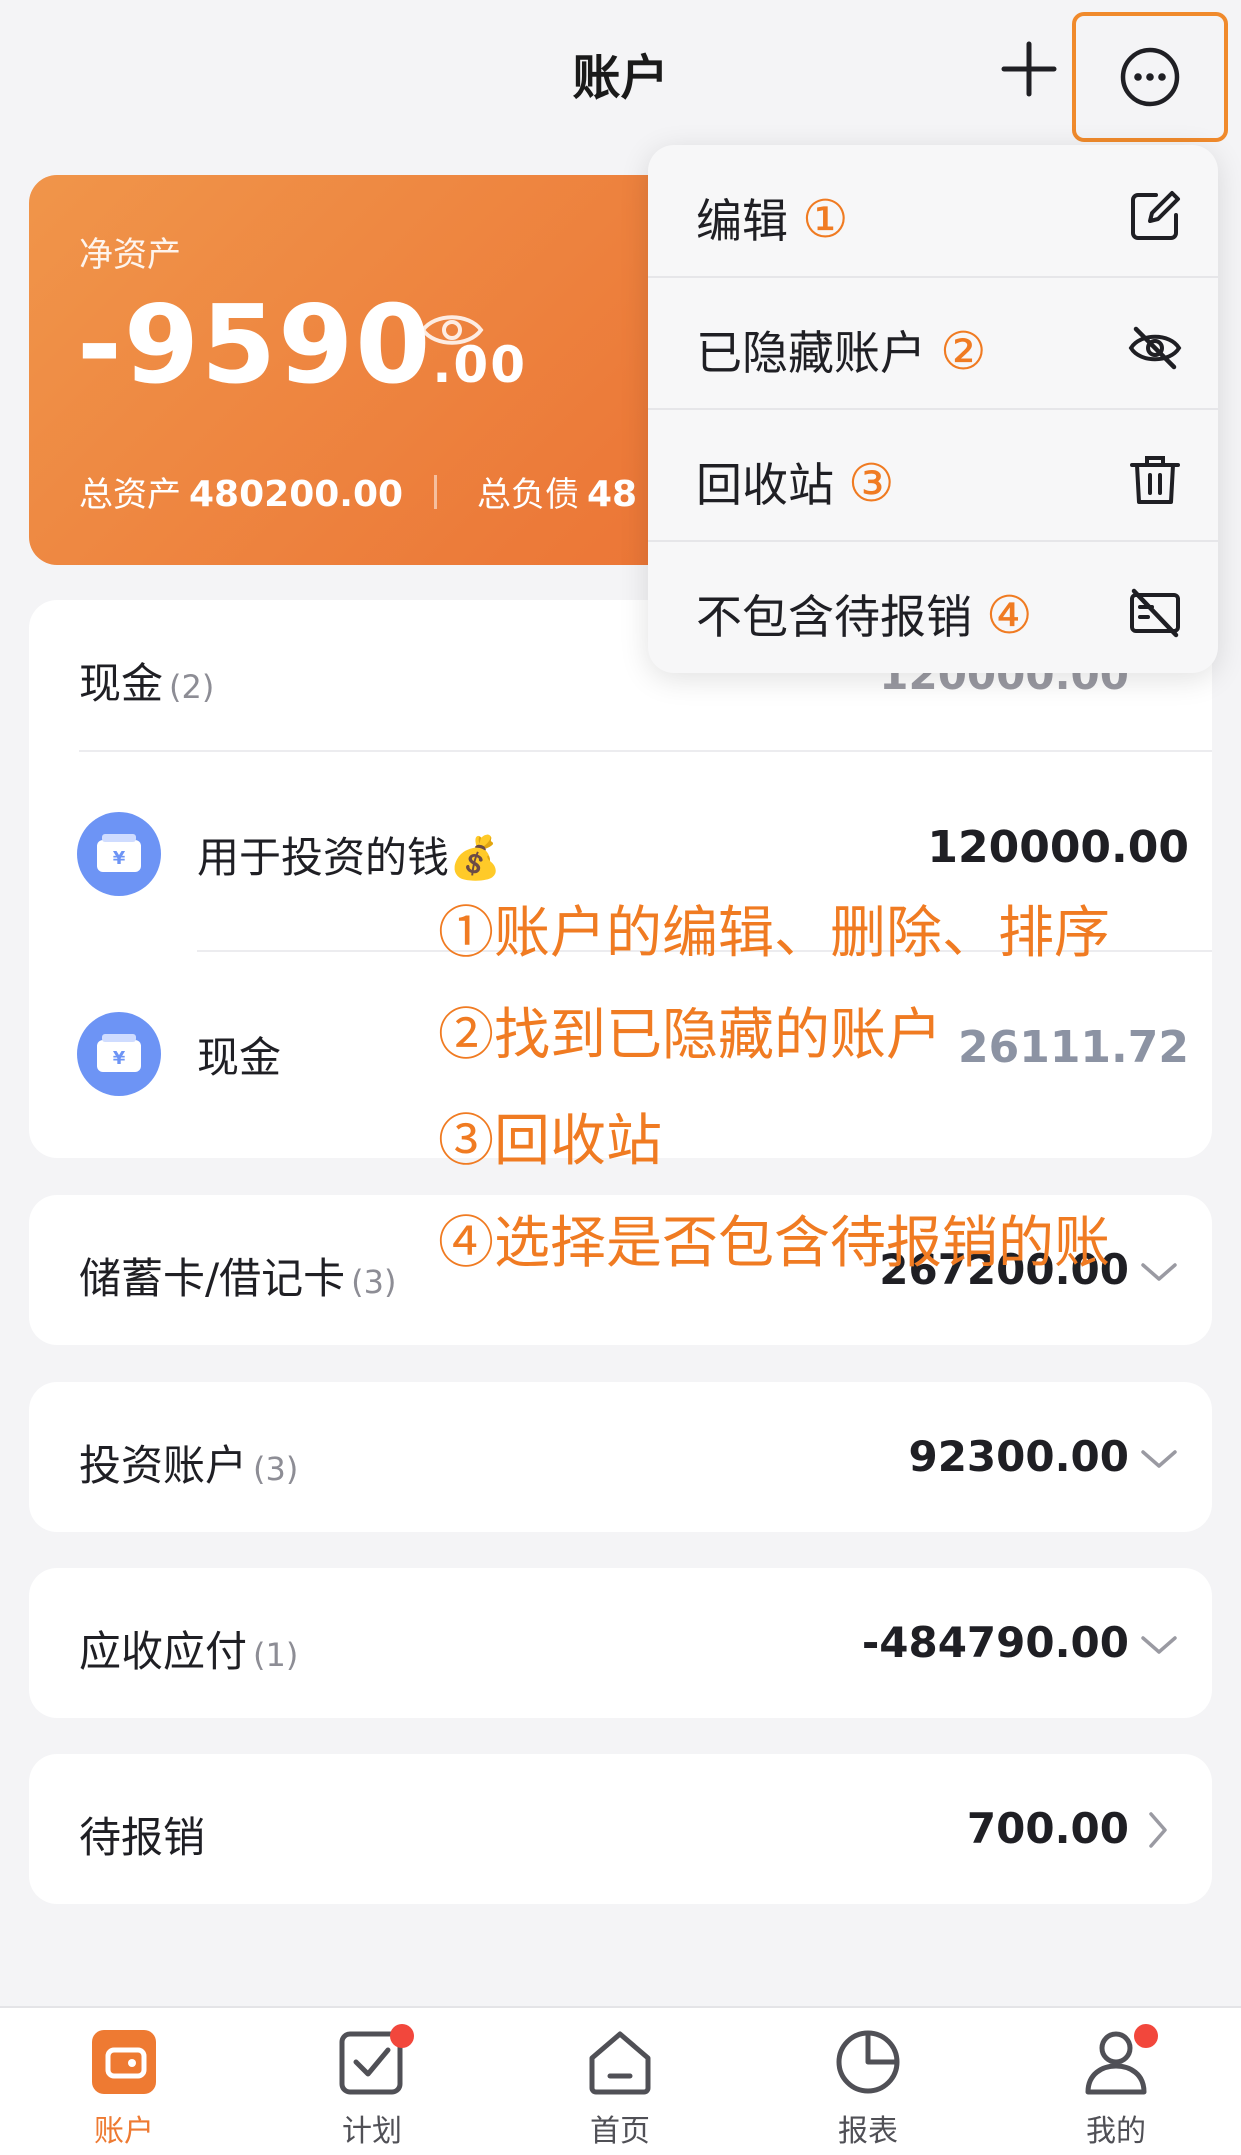 This screenshot has width=1241, height=2155. What do you see at coordinates (192, 687) in the screenshot?
I see `group-count: (2)` at bounding box center [192, 687].